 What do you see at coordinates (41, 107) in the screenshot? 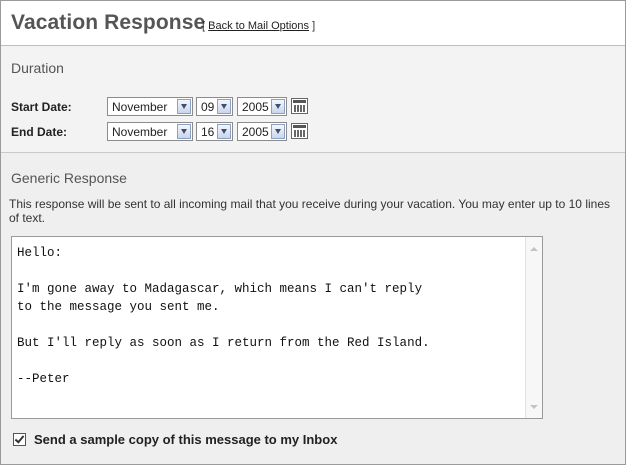
I see `start-date-label: Start Date:` at bounding box center [41, 107].